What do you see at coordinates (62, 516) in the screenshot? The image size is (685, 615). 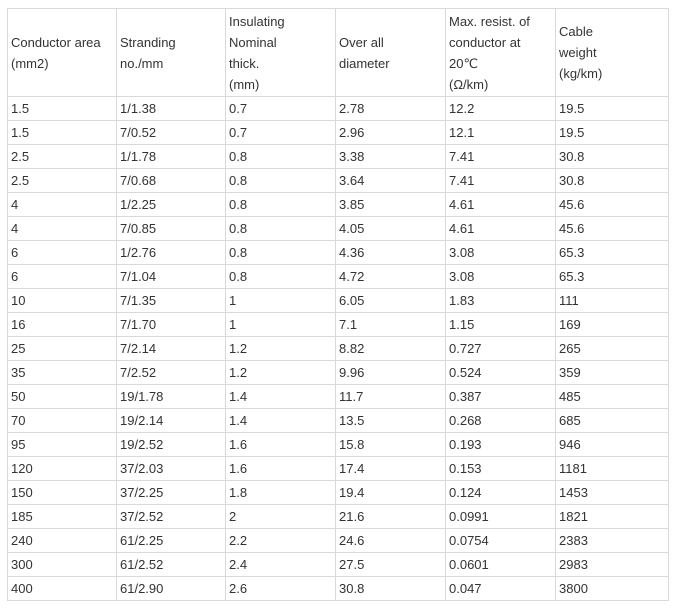 I see `cell-conductor-area: 185` at bounding box center [62, 516].